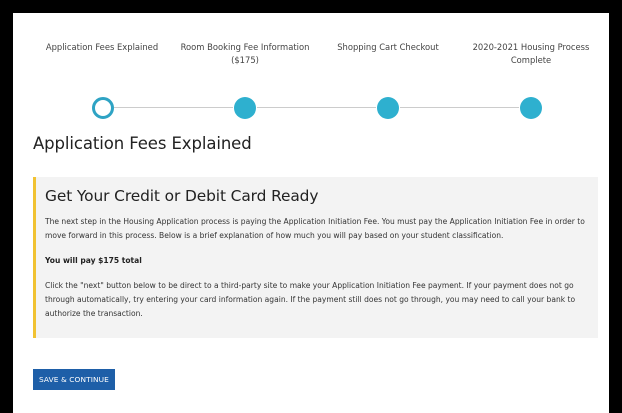  I want to click on step-2-indicator, so click(245, 108).